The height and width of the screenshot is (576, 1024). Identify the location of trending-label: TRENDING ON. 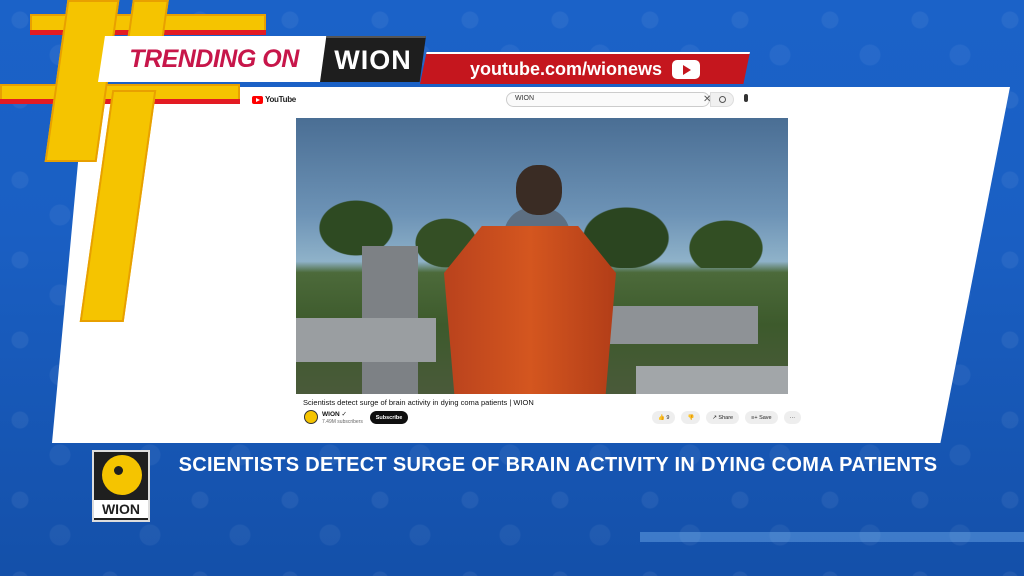
(214, 58).